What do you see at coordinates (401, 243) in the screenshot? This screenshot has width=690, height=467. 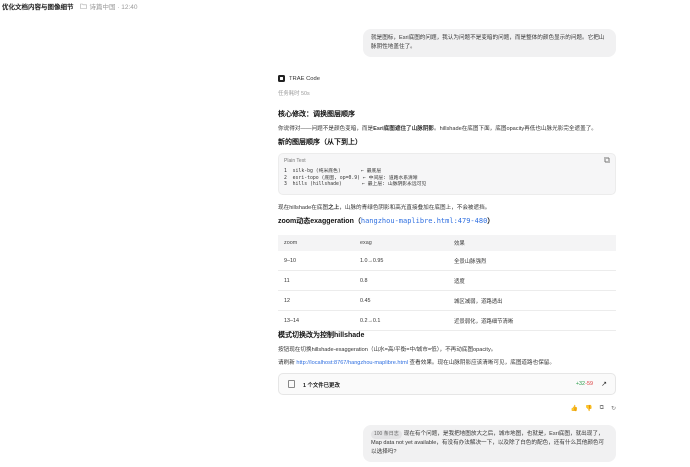 I see `table-header: exag` at bounding box center [401, 243].